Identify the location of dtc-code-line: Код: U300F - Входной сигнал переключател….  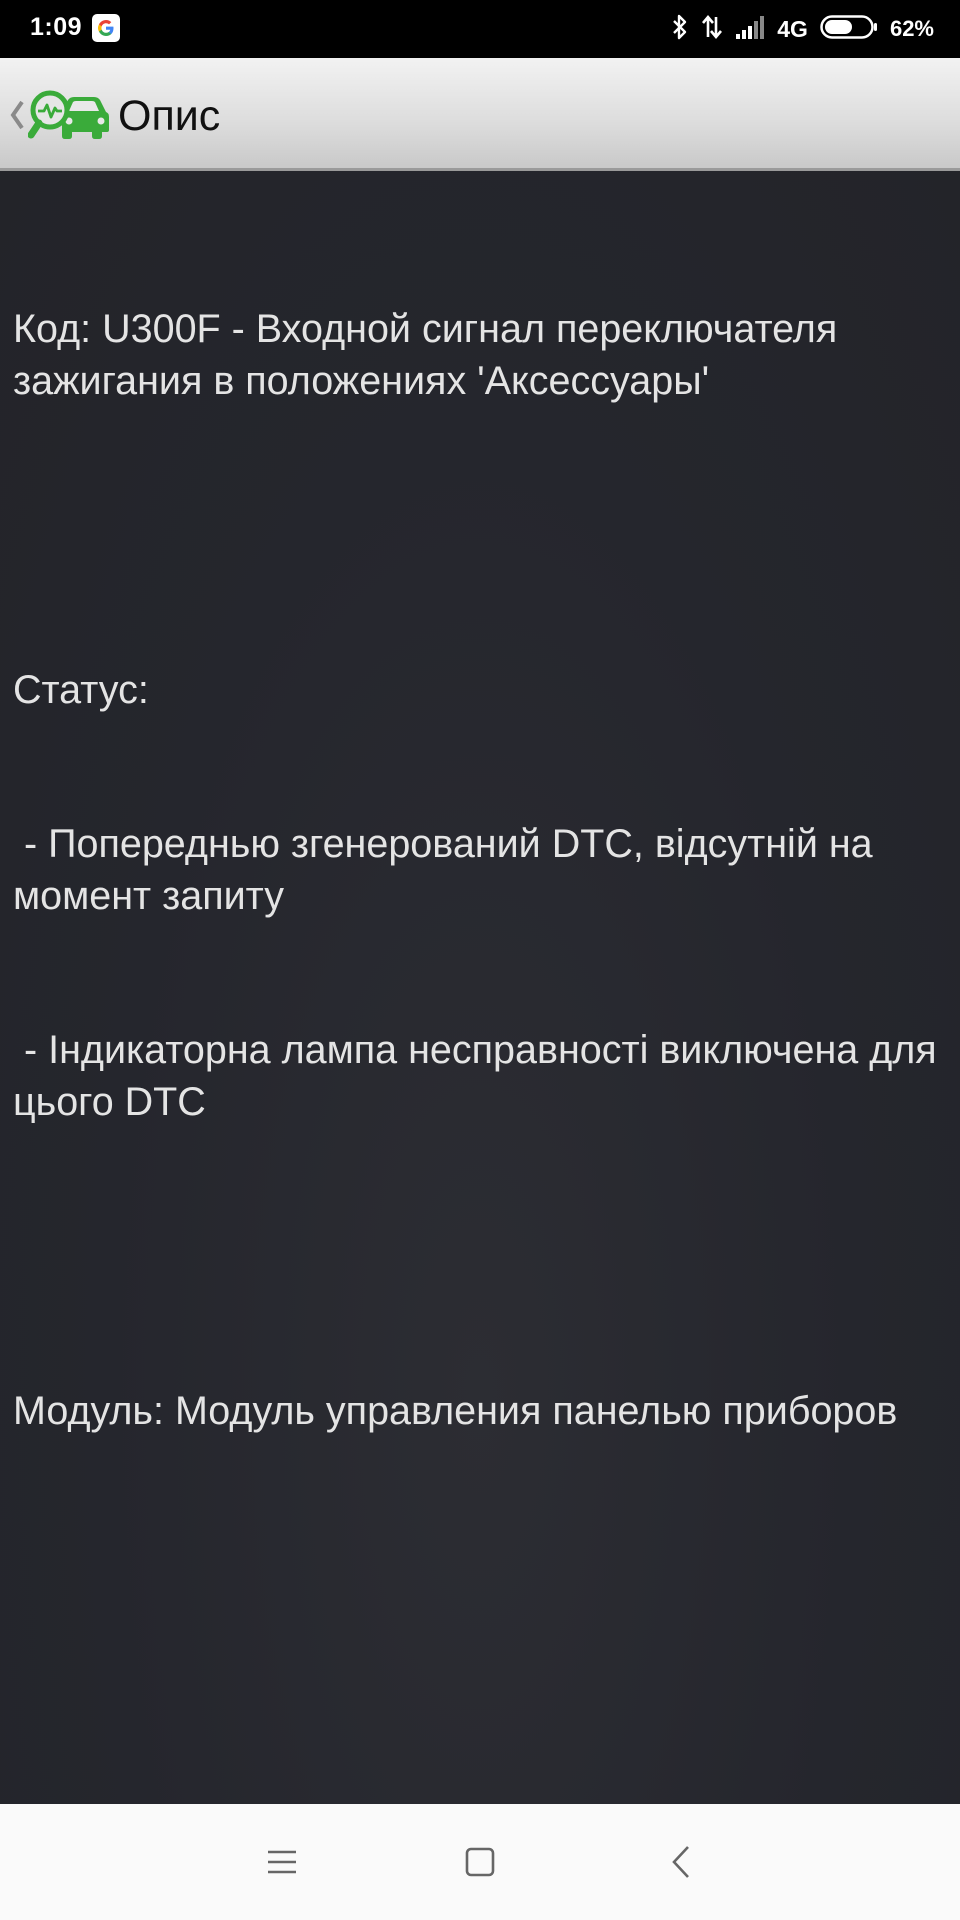
(431, 355).